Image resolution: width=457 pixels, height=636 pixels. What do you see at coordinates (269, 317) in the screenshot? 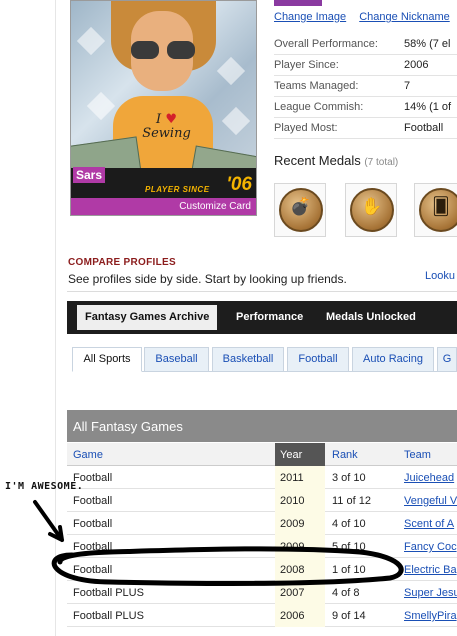
I see `tab-performance: Performance` at bounding box center [269, 317].